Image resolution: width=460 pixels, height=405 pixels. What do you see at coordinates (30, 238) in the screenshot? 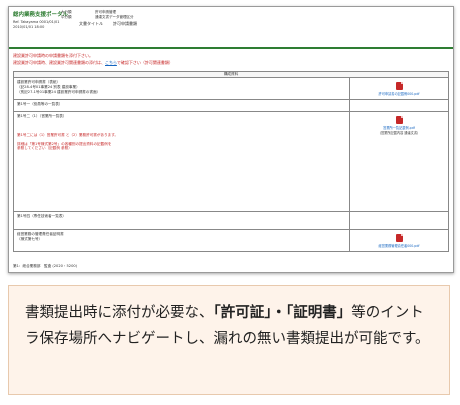
I see `doc-sub: （様式第七号）` at bounding box center [30, 238].